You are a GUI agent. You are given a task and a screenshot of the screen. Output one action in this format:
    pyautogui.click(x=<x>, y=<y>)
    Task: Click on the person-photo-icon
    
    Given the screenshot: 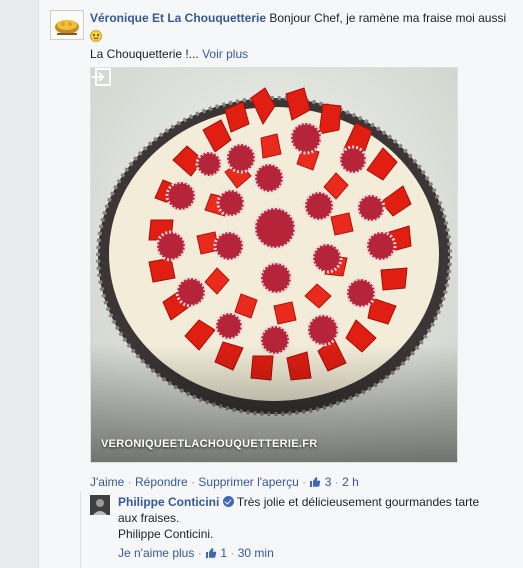 What is the action you would take?
    pyautogui.click(x=100, y=505)
    